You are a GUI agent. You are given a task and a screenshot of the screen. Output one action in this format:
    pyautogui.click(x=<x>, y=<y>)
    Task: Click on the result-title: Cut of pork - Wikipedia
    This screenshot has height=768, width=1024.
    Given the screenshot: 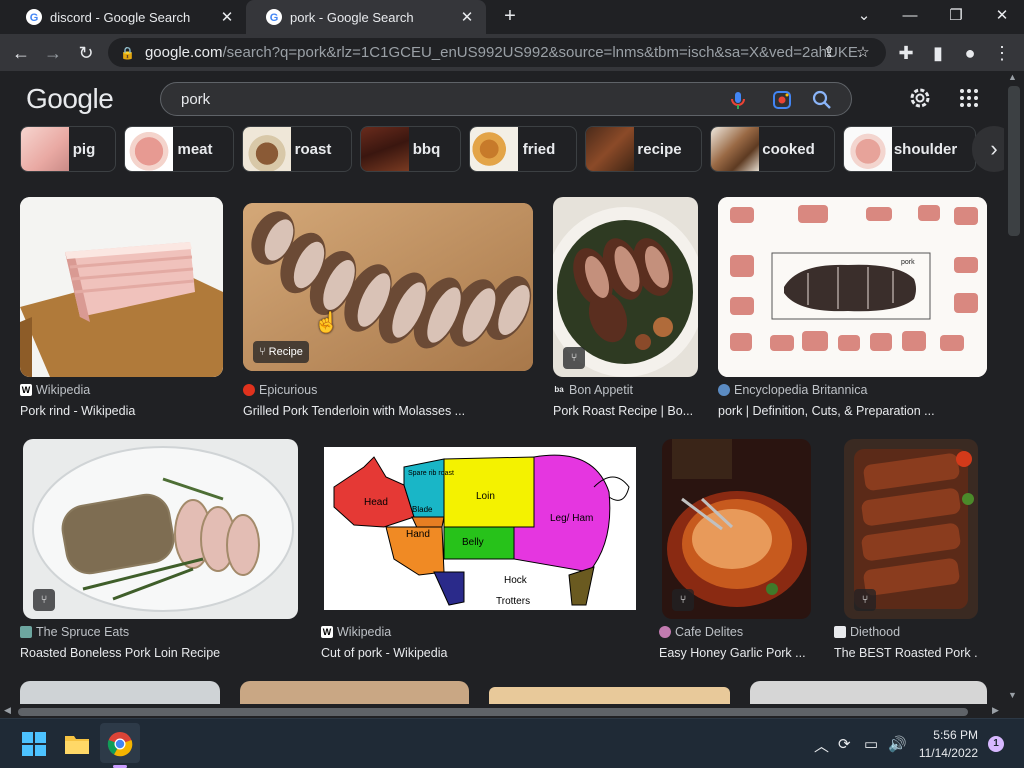 What is the action you would take?
    pyautogui.click(x=478, y=653)
    